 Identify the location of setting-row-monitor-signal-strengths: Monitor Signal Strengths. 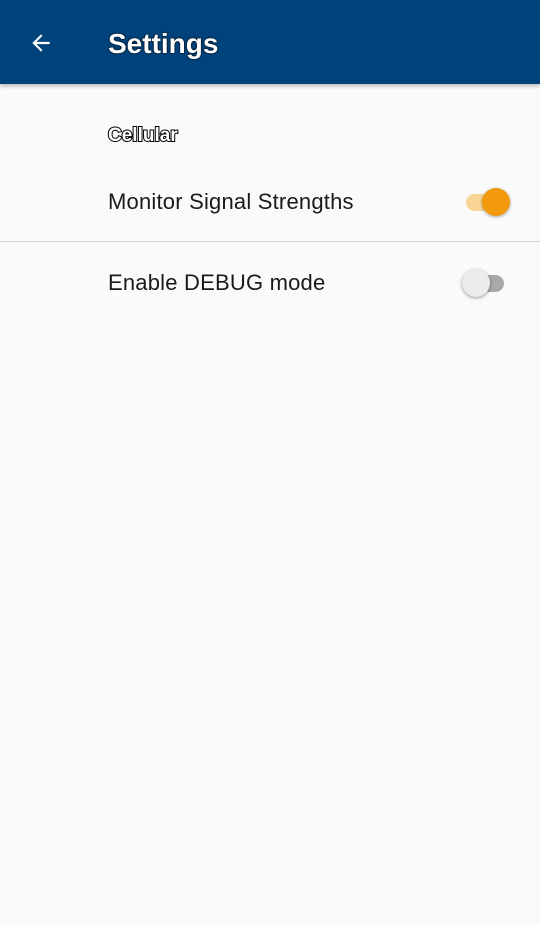
(270, 202).